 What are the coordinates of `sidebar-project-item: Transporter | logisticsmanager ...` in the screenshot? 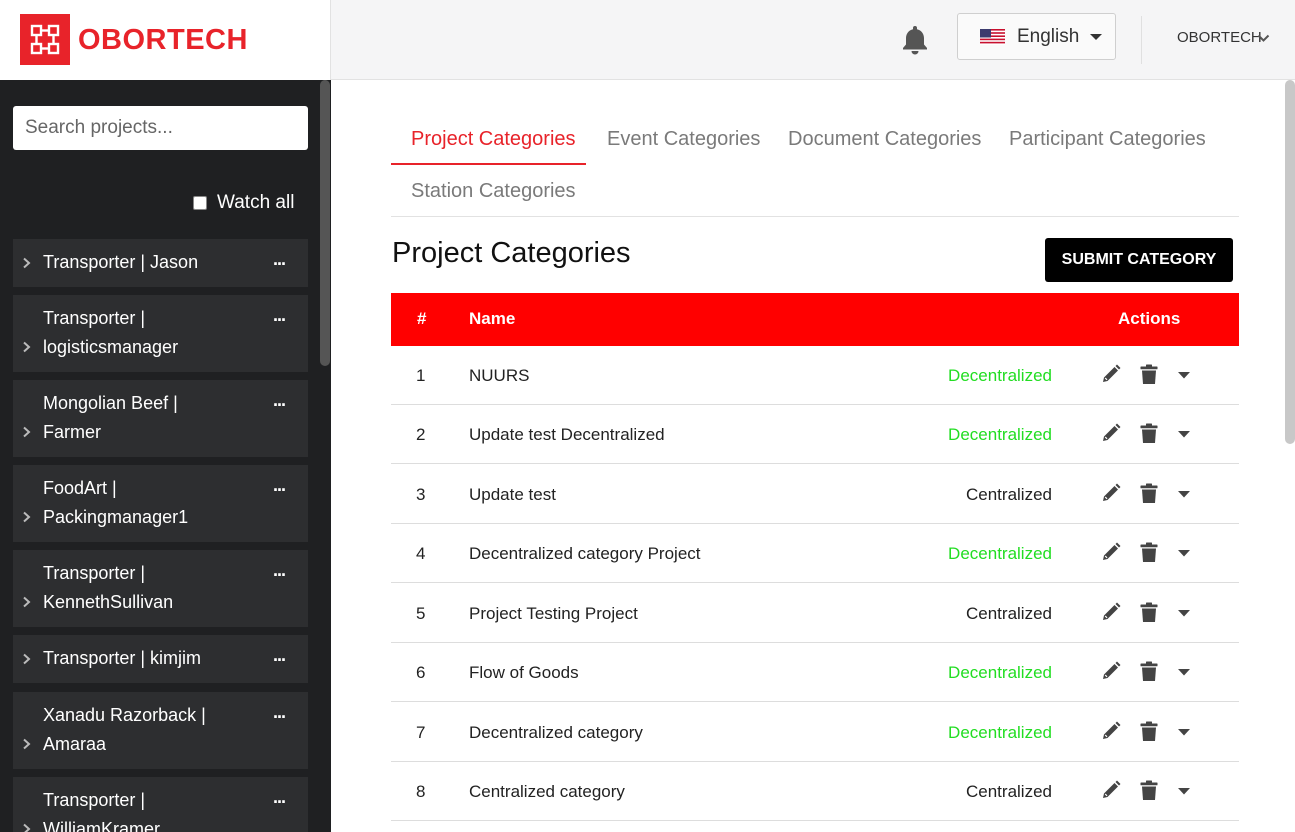 It's located at (160, 333).